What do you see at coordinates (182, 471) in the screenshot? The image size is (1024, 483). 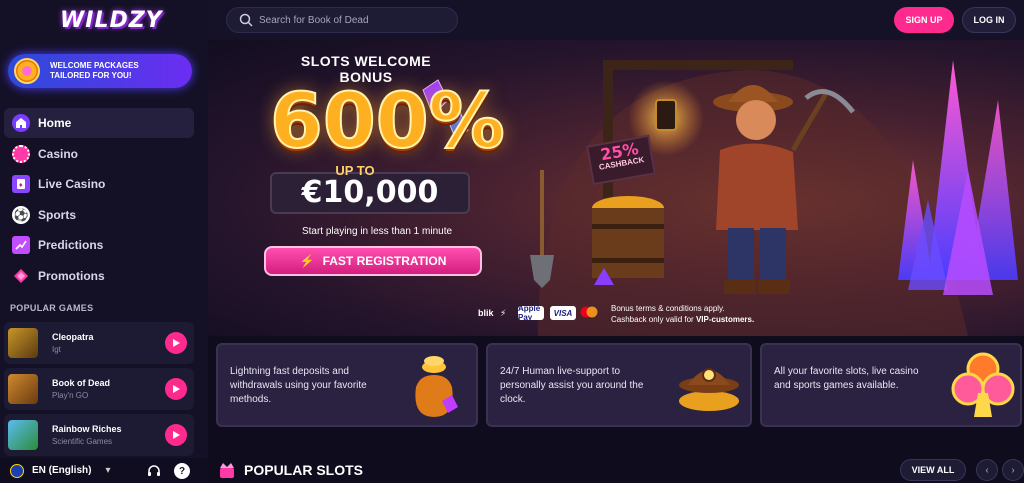 I see `help-icon: ?` at bounding box center [182, 471].